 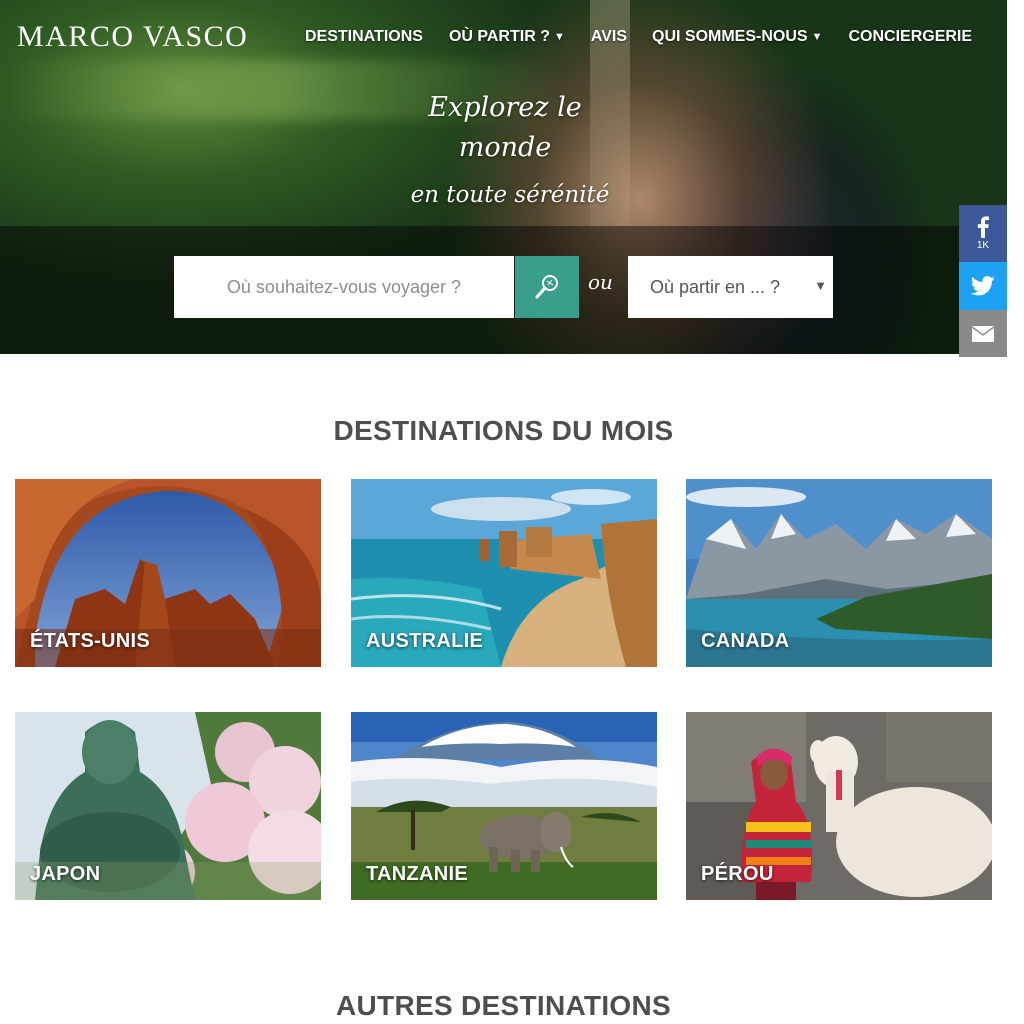 I want to click on nav-item-label: DESTINATIONS, so click(x=364, y=36).